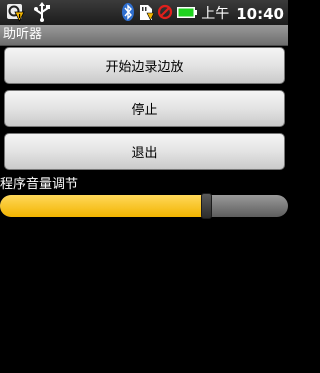 Image resolution: width=320 pixels, height=373 pixels. I want to click on exit-button: 退出, so click(144, 151).